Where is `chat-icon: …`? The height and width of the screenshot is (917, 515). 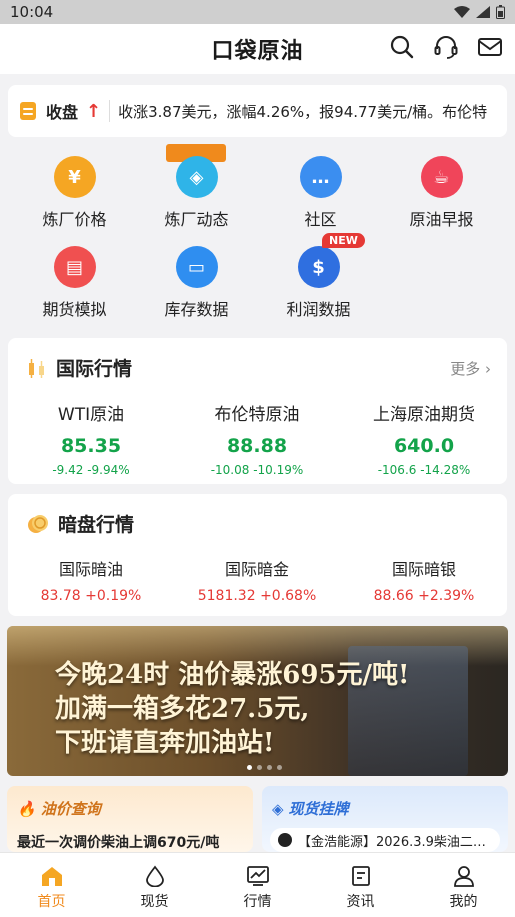 chat-icon: … is located at coordinates (320, 177).